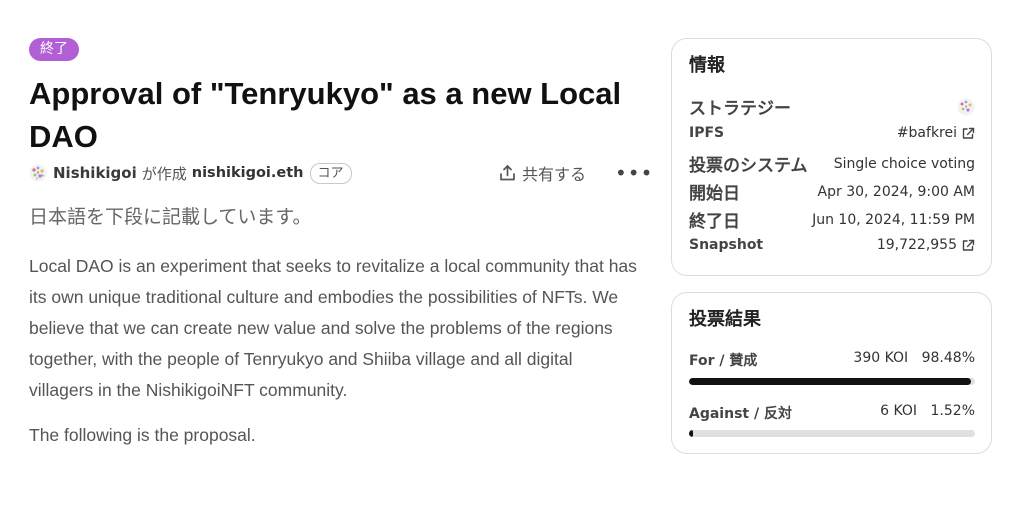 This screenshot has width=1017, height=518. What do you see at coordinates (896, 191) in the screenshot?
I see `start-date-value: Apr 30, 2024, 9:00 AM` at bounding box center [896, 191].